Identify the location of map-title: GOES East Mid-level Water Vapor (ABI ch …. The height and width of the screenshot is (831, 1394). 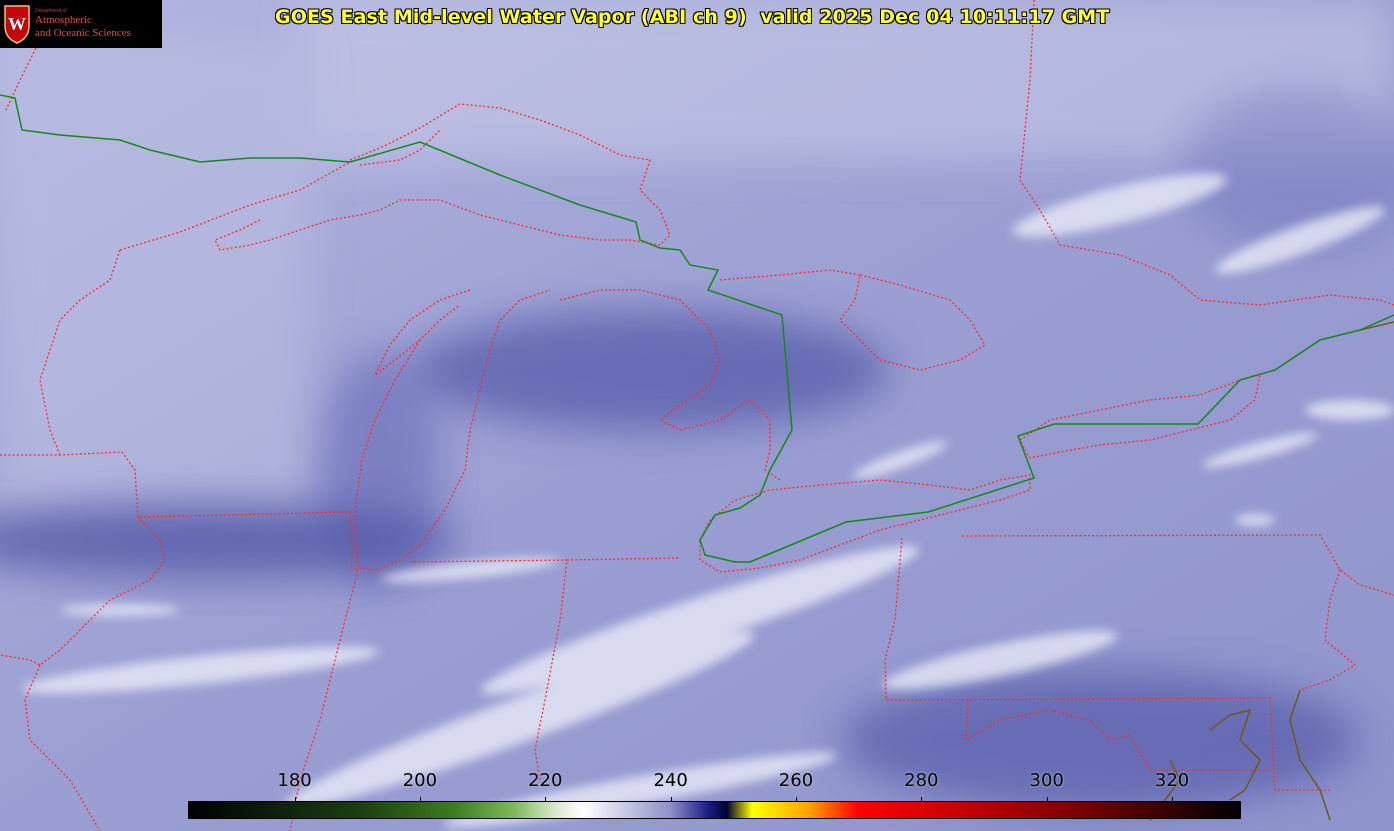
(692, 17).